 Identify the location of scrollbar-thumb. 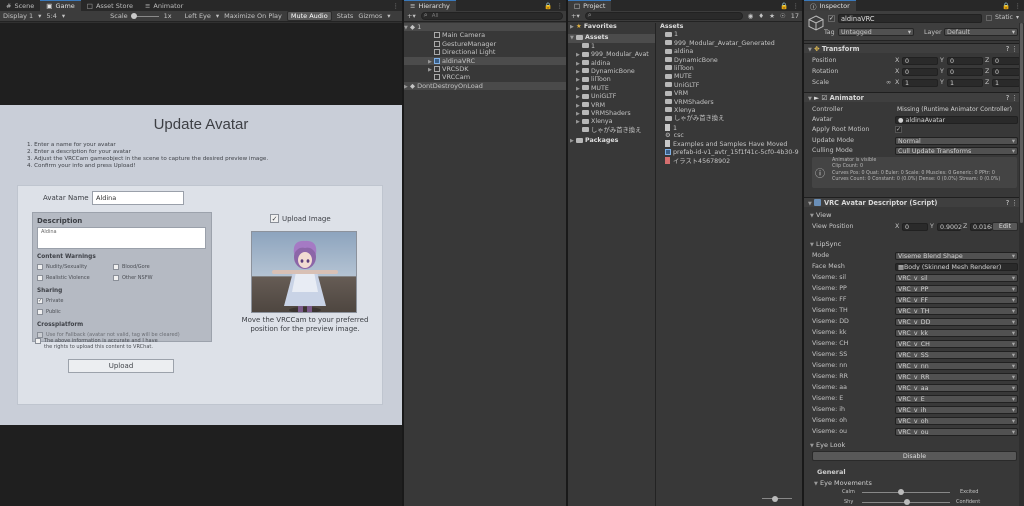
(1021, 123).